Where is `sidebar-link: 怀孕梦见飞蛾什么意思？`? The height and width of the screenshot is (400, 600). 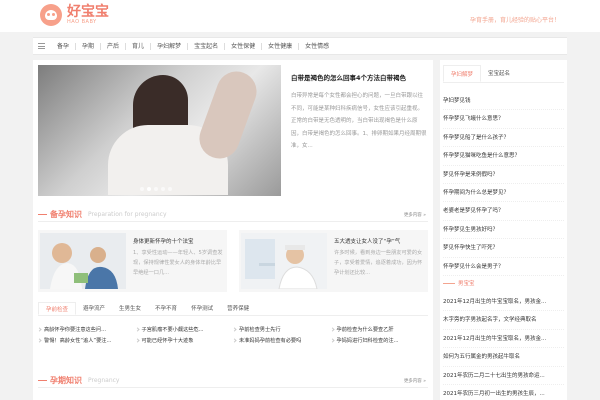
sidebar-link: 怀孕梦见飞蛾什么意思？ is located at coordinates (503, 119).